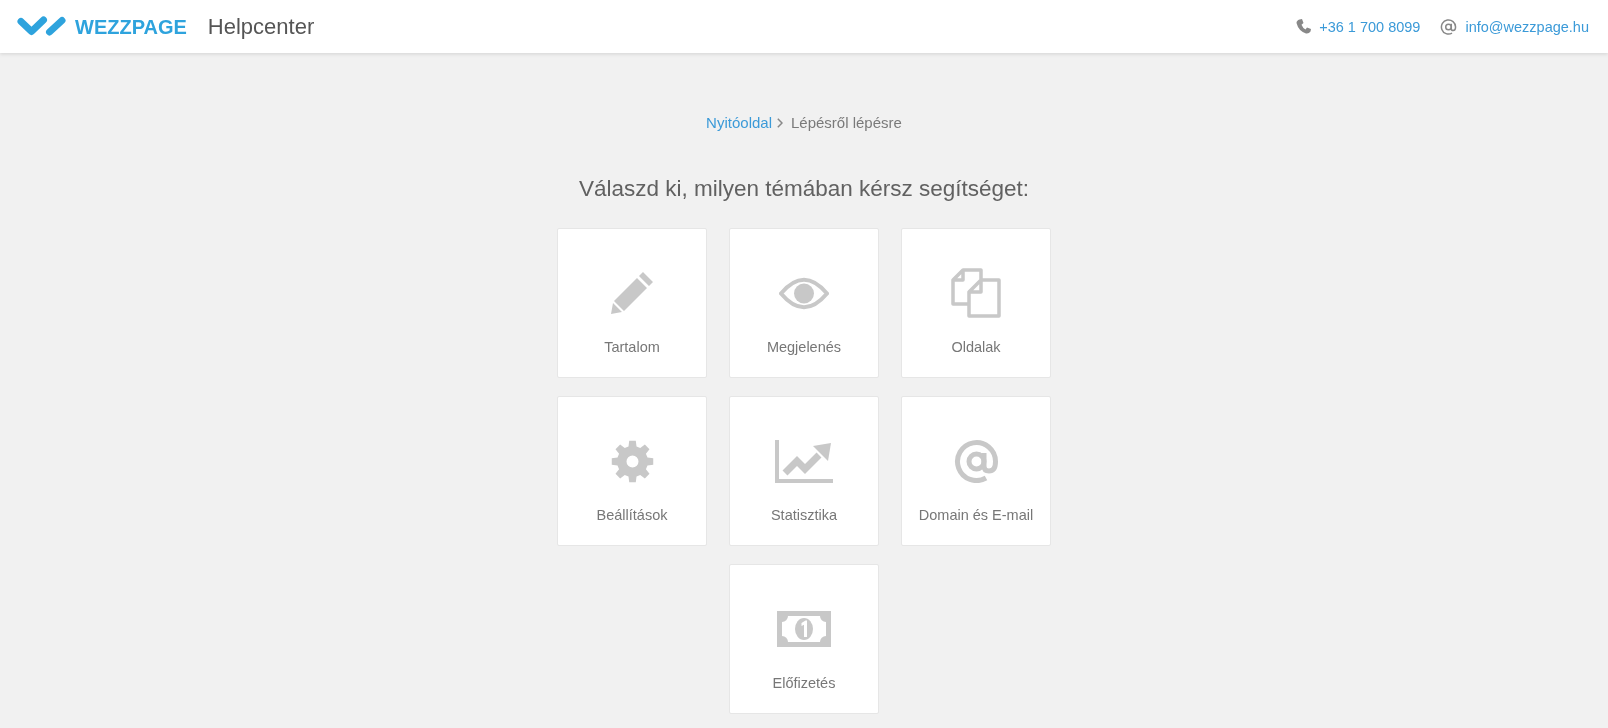 The image size is (1608, 728). What do you see at coordinates (804, 629) in the screenshot?
I see `banknote-icon` at bounding box center [804, 629].